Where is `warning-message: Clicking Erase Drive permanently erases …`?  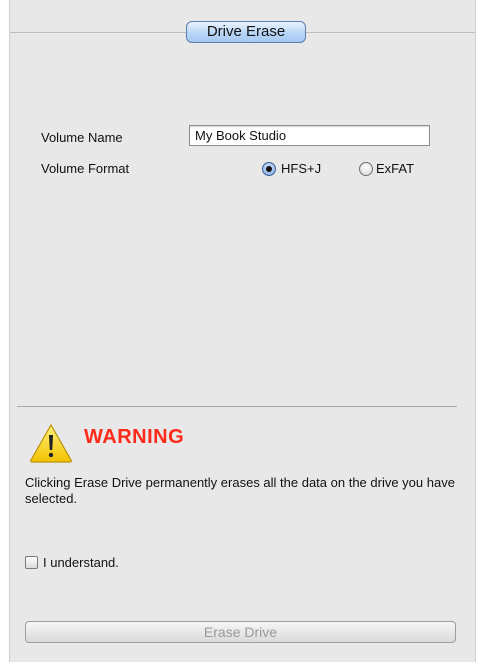 warning-message: Clicking Erase Drive permanently erases … is located at coordinates (240, 490).